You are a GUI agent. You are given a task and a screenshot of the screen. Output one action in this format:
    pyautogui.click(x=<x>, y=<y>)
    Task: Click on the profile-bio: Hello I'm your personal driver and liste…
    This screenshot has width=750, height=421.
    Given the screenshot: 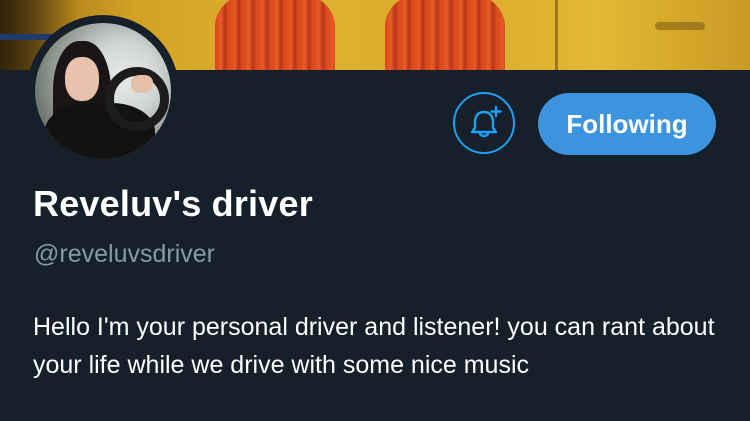 What is the action you would take?
    pyautogui.click(x=374, y=346)
    